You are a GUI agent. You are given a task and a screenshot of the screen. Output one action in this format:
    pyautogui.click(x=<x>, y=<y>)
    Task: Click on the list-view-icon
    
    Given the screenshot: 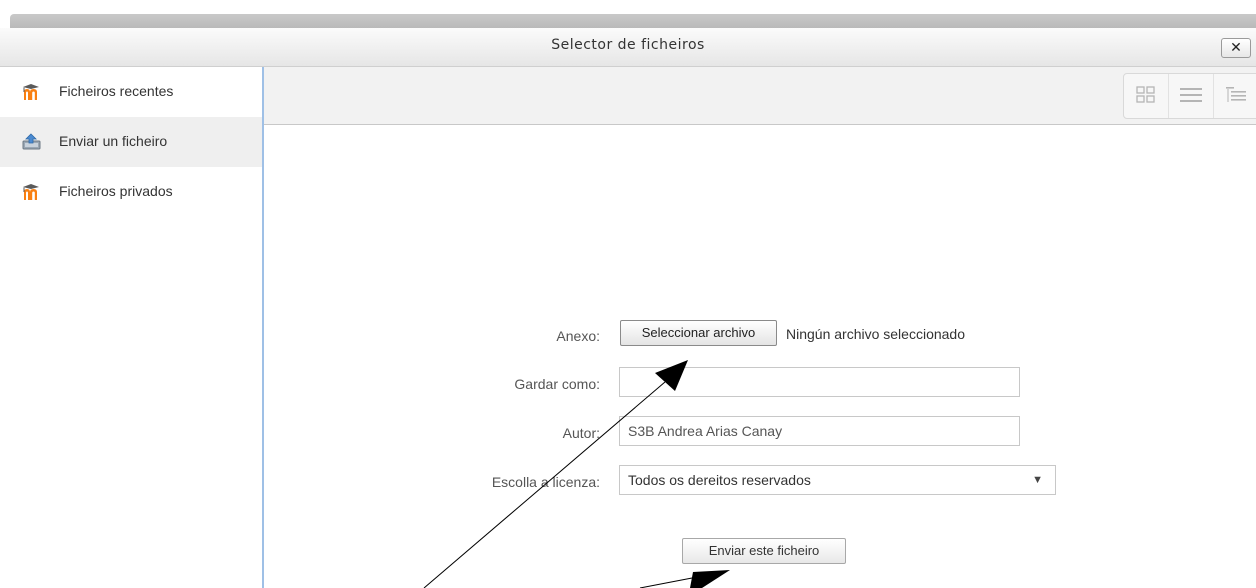 What is the action you would take?
    pyautogui.click(x=1191, y=96)
    